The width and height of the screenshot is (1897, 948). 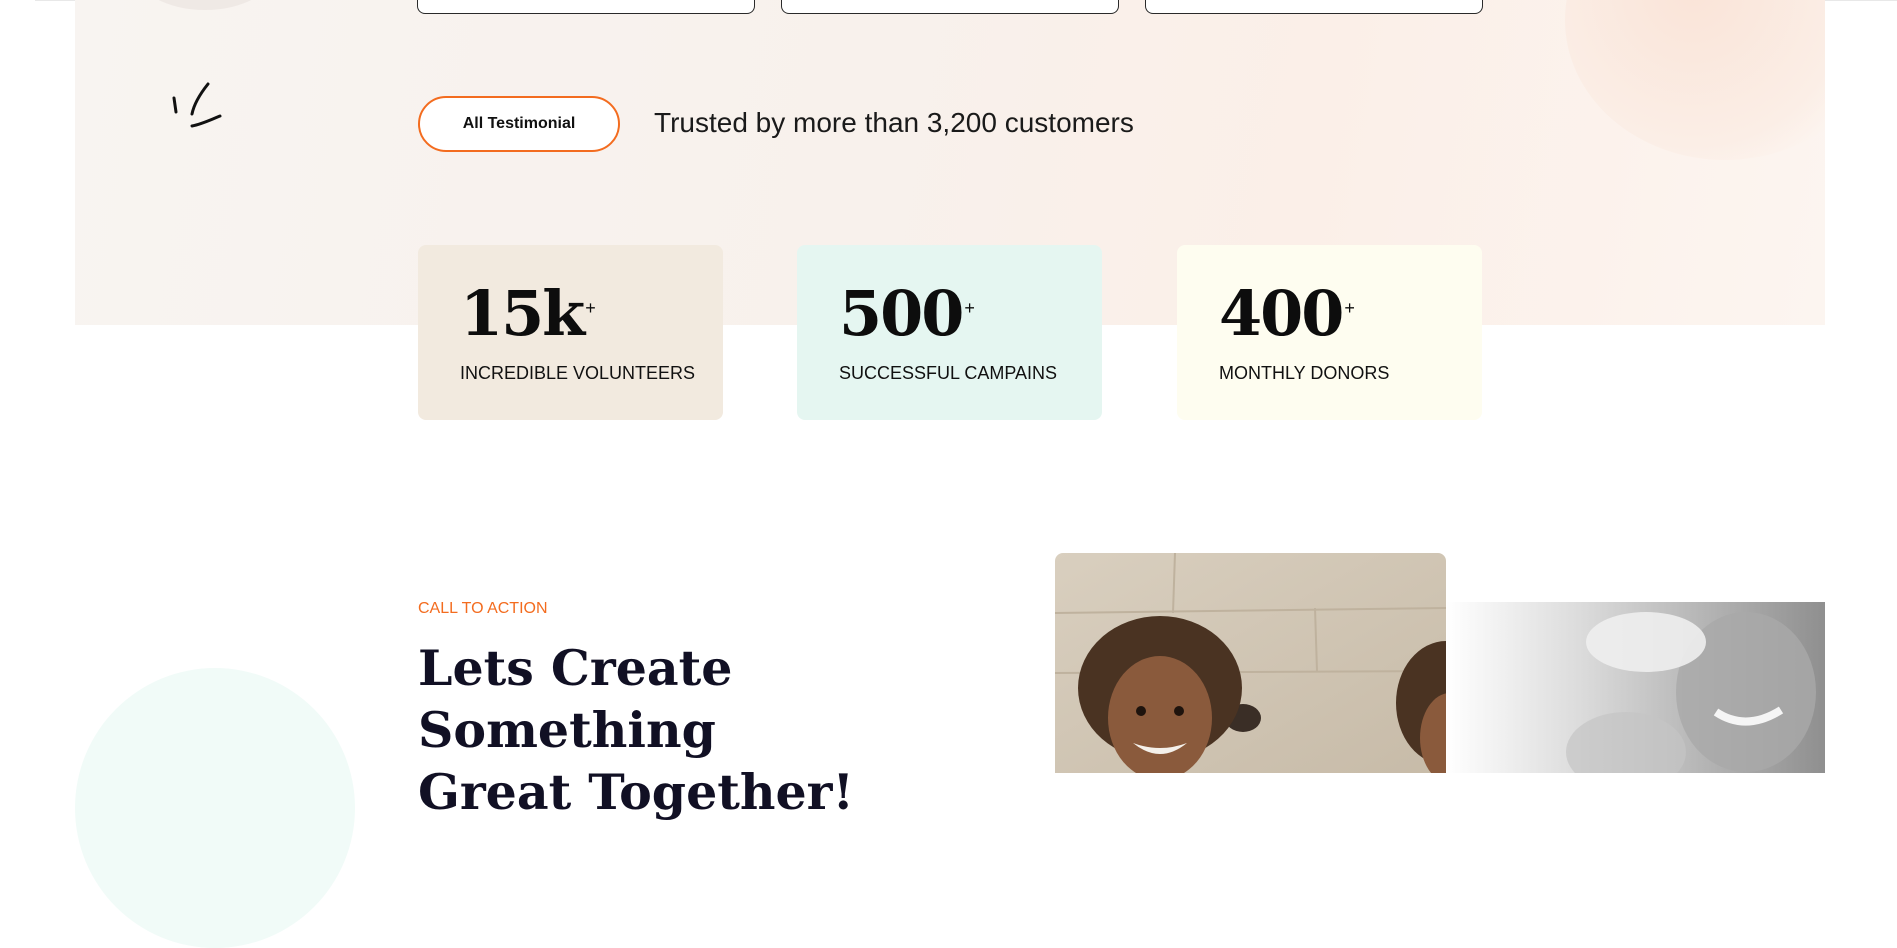 I want to click on stat-label: INCREDIBLE VOLUNTEERS, so click(x=578, y=373).